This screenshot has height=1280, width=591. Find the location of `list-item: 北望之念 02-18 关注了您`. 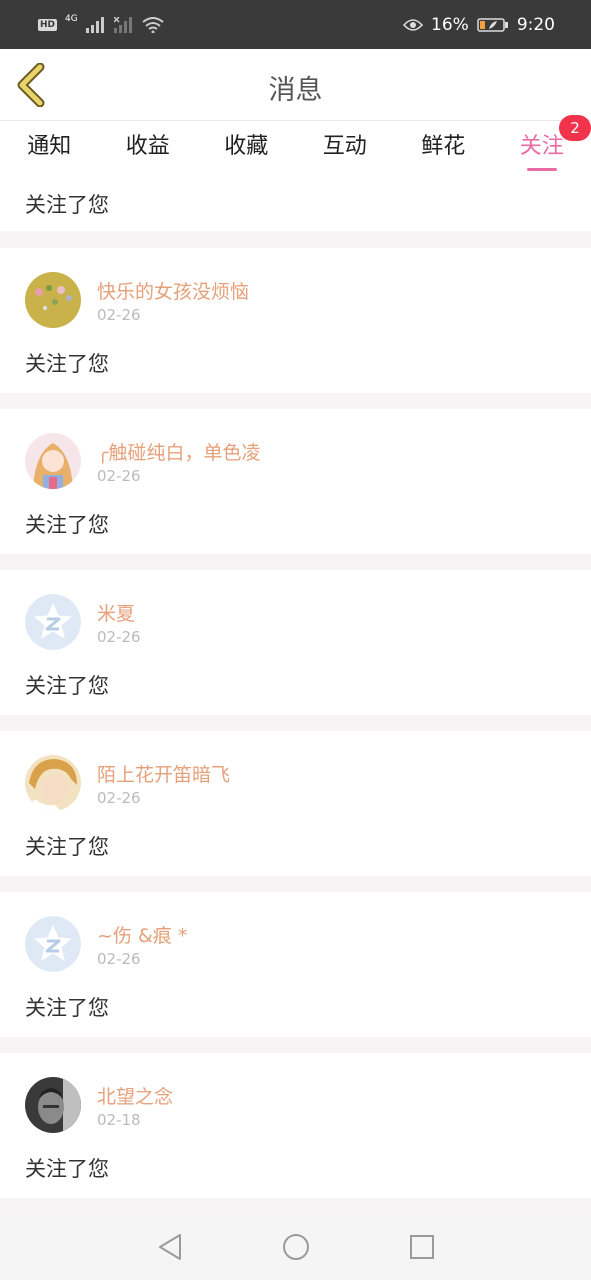

list-item: 北望之念 02-18 关注了您 is located at coordinates (295, 1125).